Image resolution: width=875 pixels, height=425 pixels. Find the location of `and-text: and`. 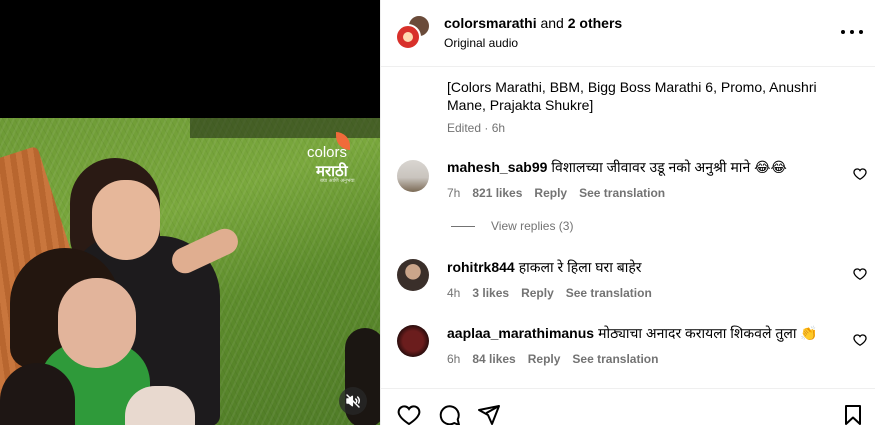

and-text: and is located at coordinates (552, 23).